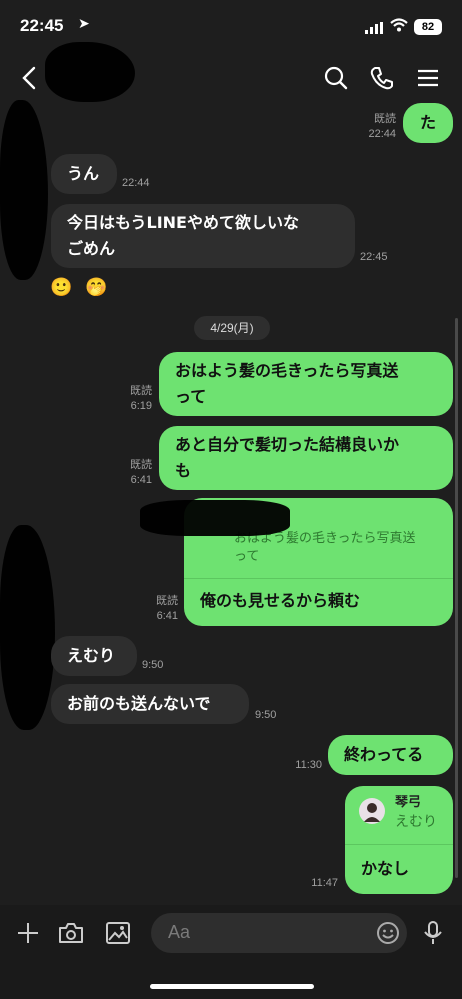 The image size is (462, 999). I want to click on quoted-text-line: って, so click(247, 556).